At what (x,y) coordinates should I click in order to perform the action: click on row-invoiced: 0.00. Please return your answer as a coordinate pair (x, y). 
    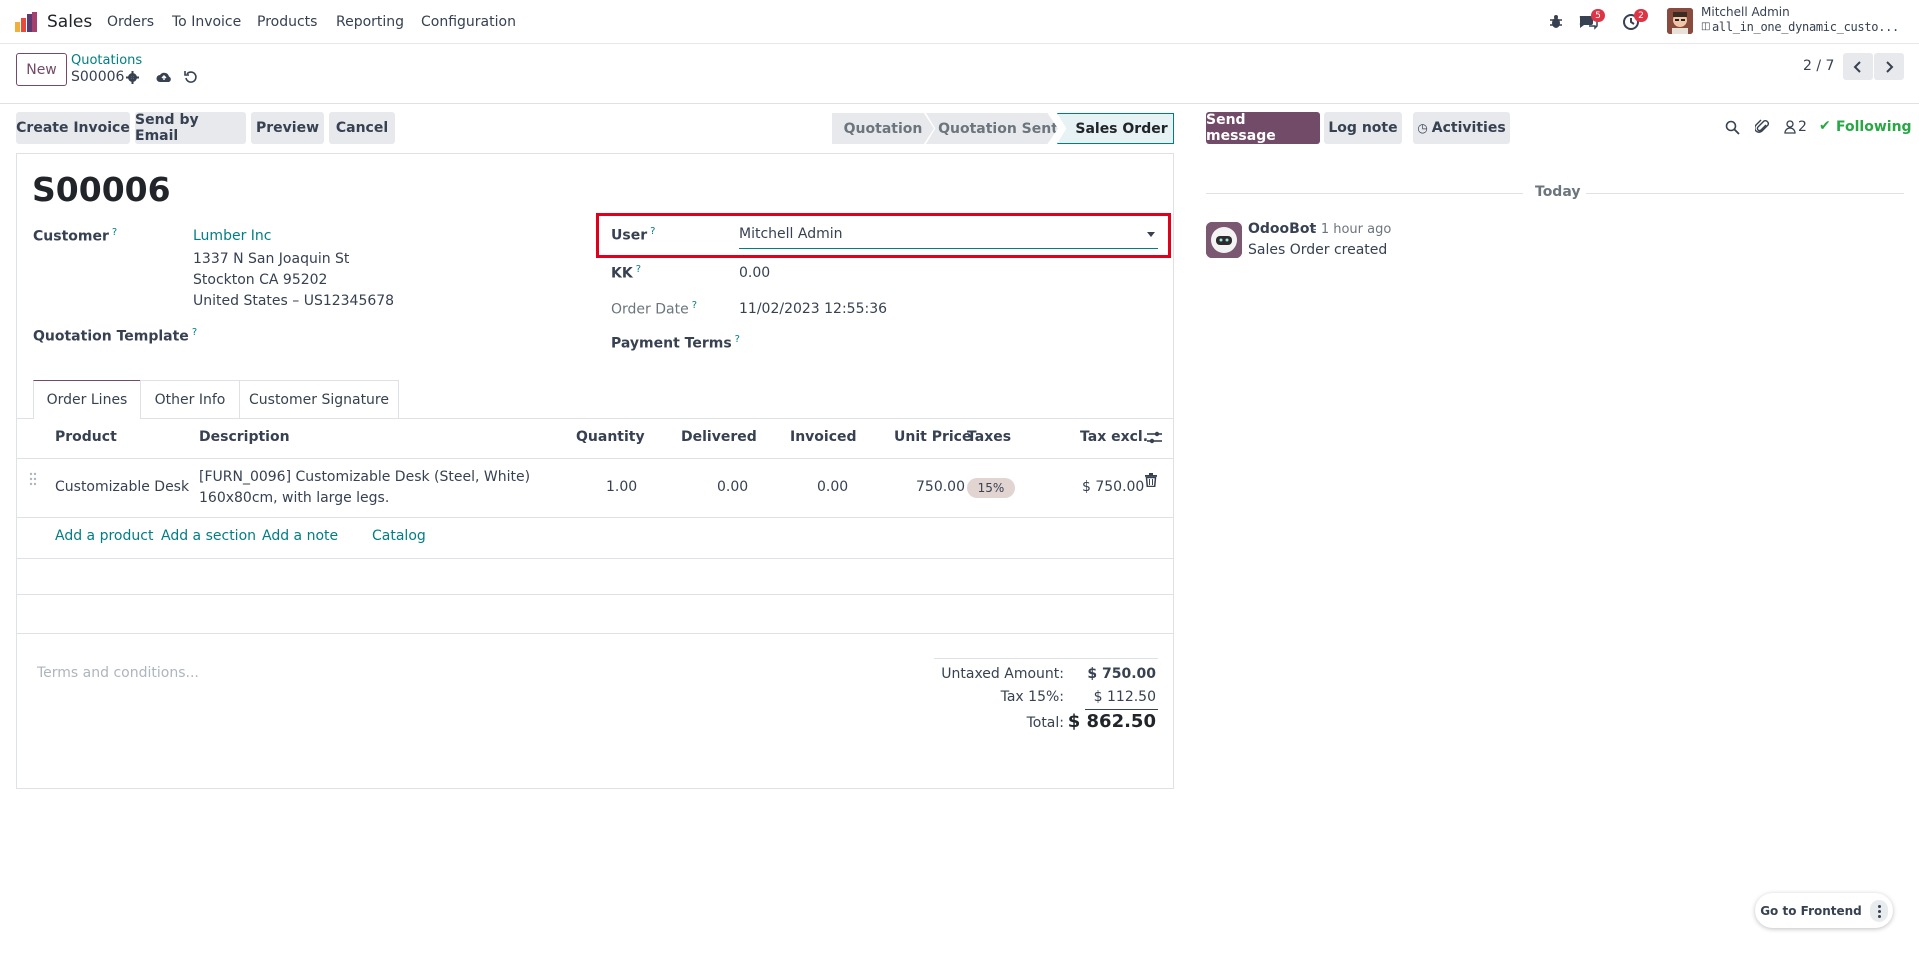
    Looking at the image, I should click on (832, 487).